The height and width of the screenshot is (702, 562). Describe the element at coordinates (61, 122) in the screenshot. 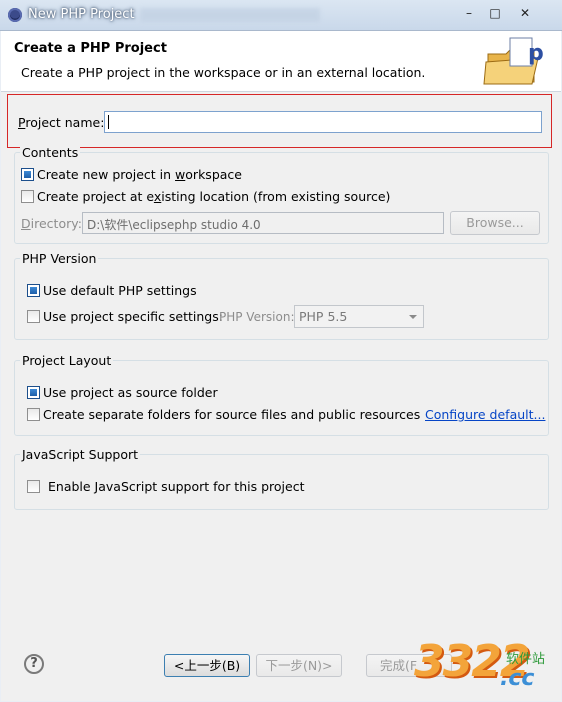

I see `project-name-label: Project name:` at that location.